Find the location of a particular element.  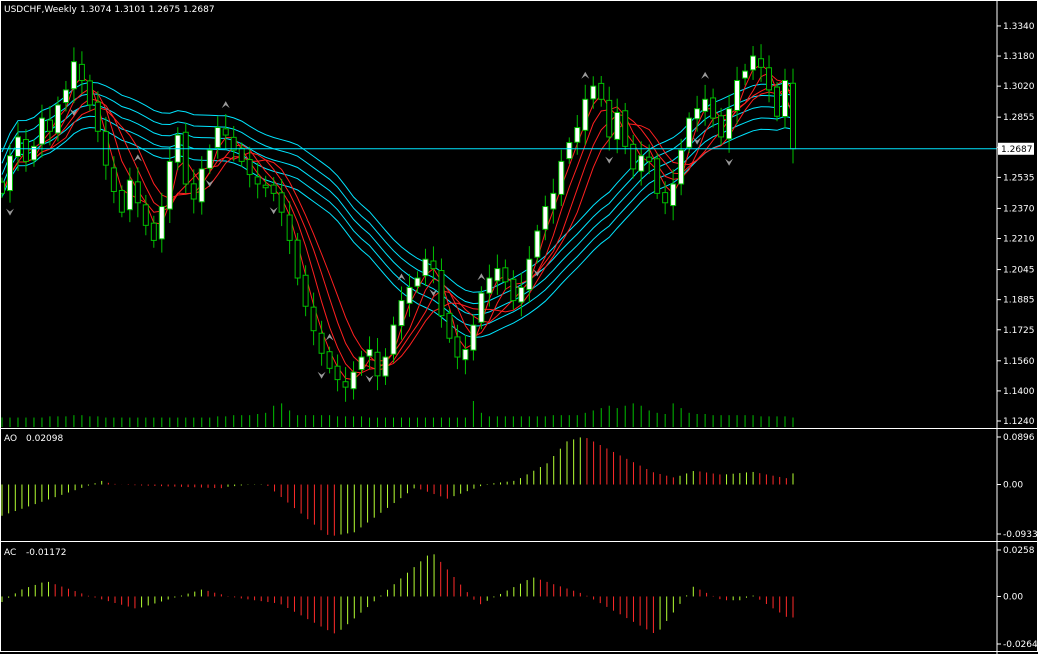

price-tick-label: 1.1240 is located at coordinates (1019, 422).